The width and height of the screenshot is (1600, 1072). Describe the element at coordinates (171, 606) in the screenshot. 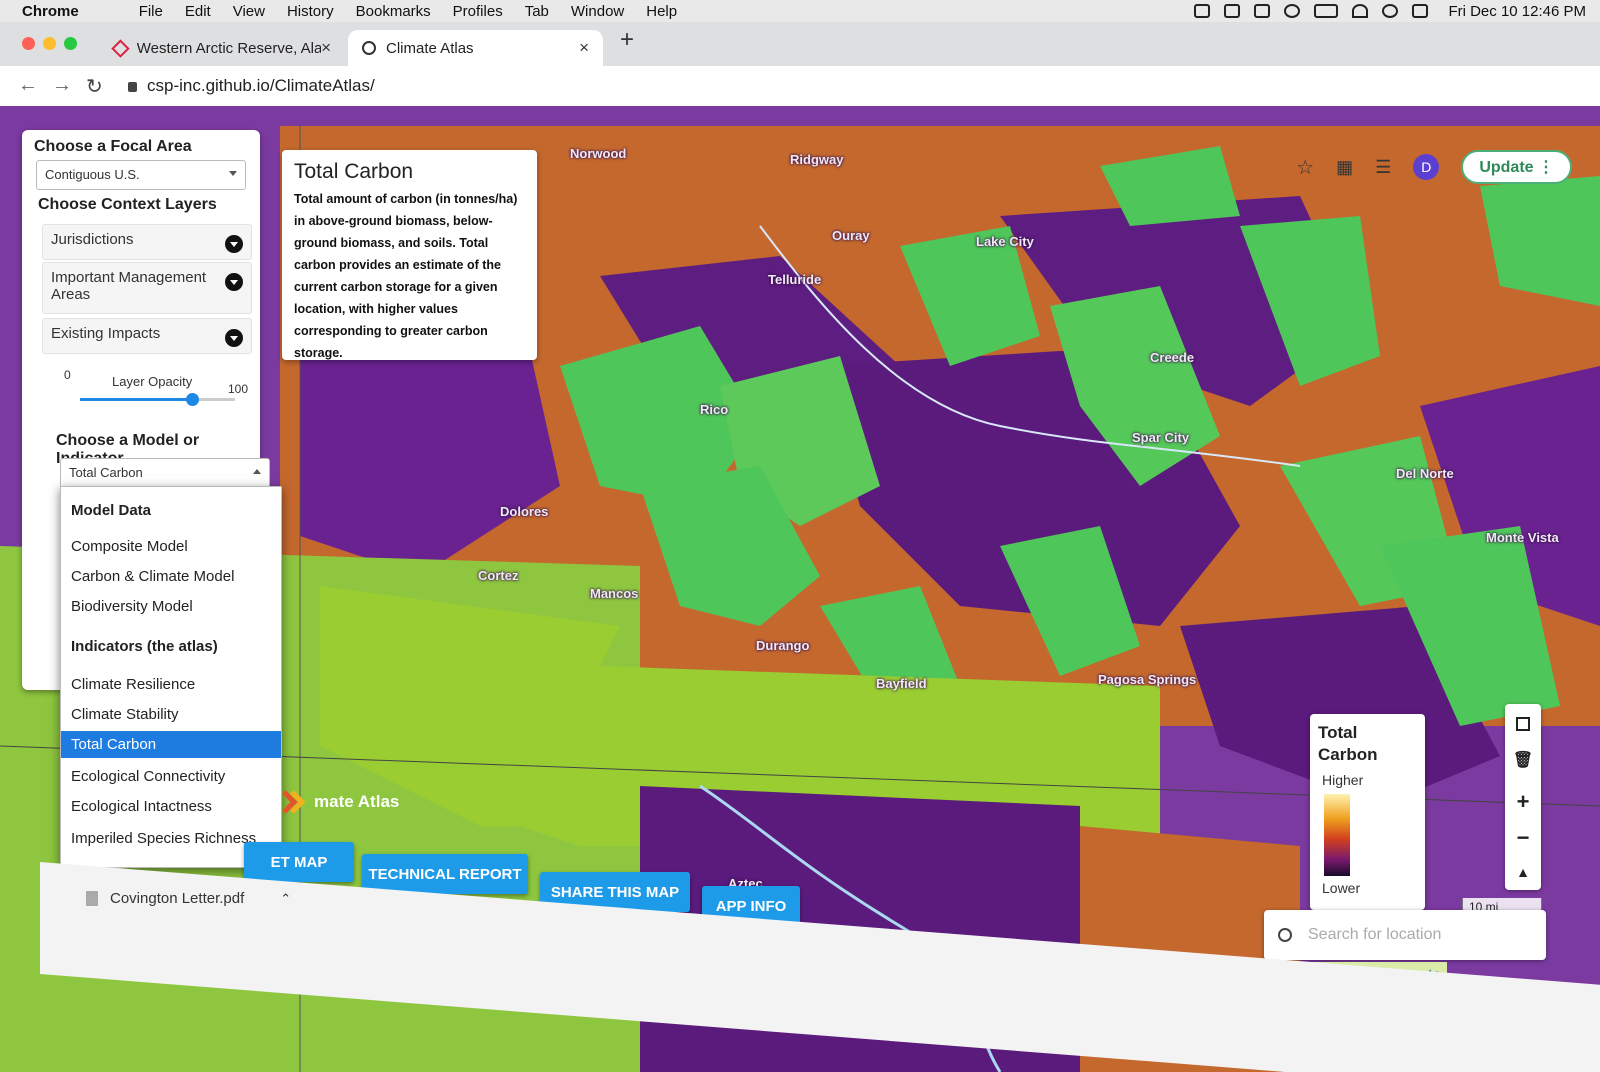

I see `option-biodiversity-model: Biodiversity Model` at that location.